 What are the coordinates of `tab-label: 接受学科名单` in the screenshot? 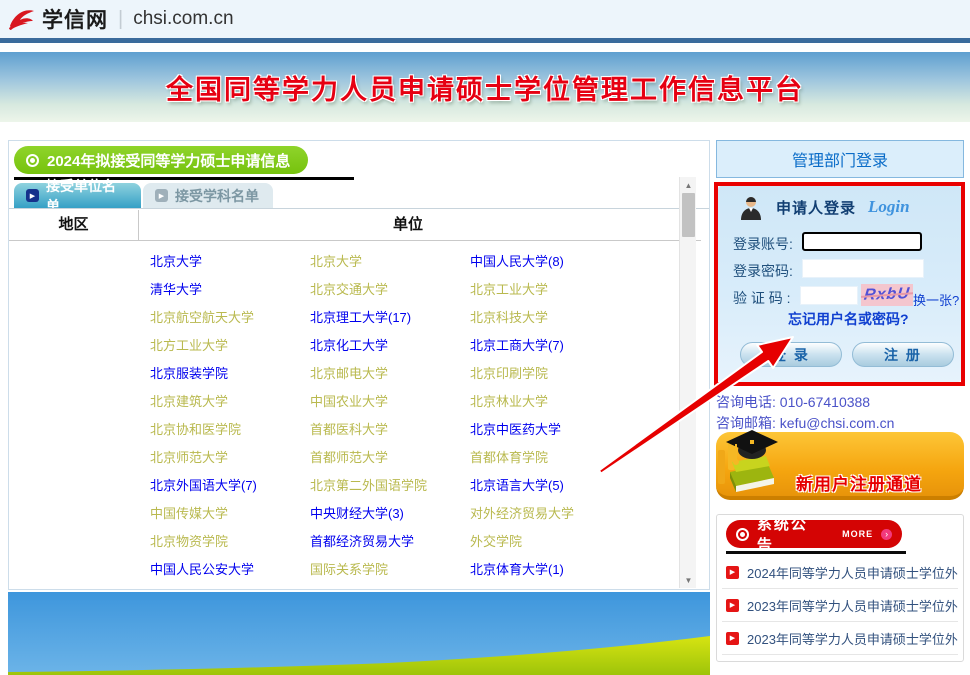 It's located at (217, 195).